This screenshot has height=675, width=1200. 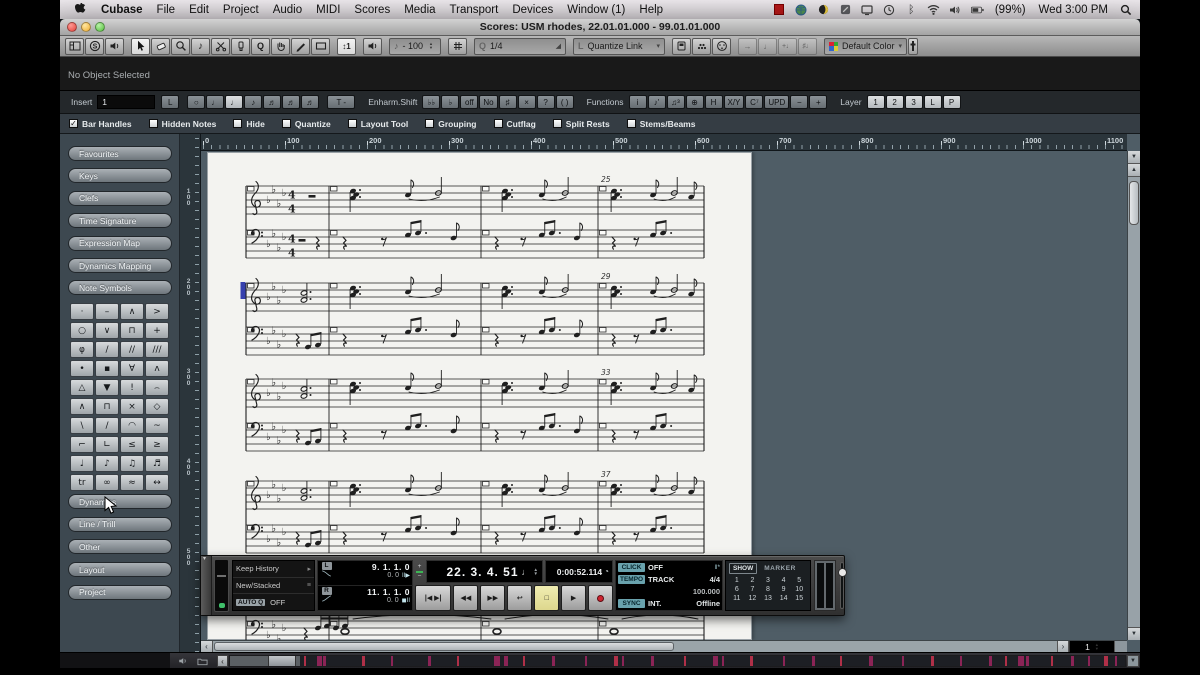 What do you see at coordinates (415, 46) in the screenshot?
I see `insert-velocity-field: ♪ - 100 ▲ ▼` at bounding box center [415, 46].